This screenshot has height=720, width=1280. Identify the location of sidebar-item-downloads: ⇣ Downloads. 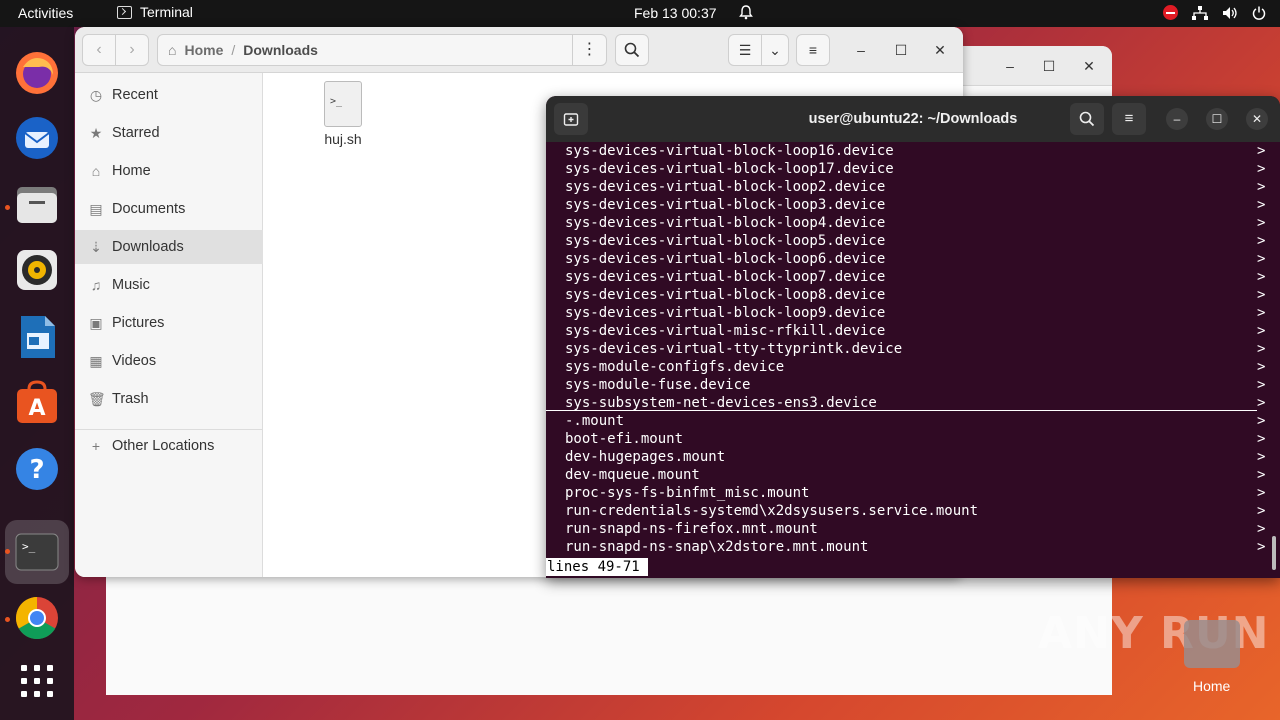
(169, 247).